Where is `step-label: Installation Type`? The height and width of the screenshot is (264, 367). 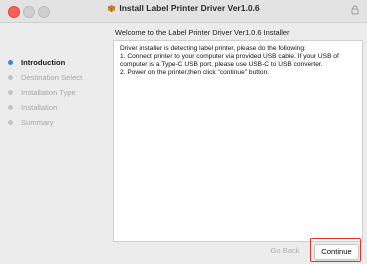
step-label: Installation Type is located at coordinates (48, 92).